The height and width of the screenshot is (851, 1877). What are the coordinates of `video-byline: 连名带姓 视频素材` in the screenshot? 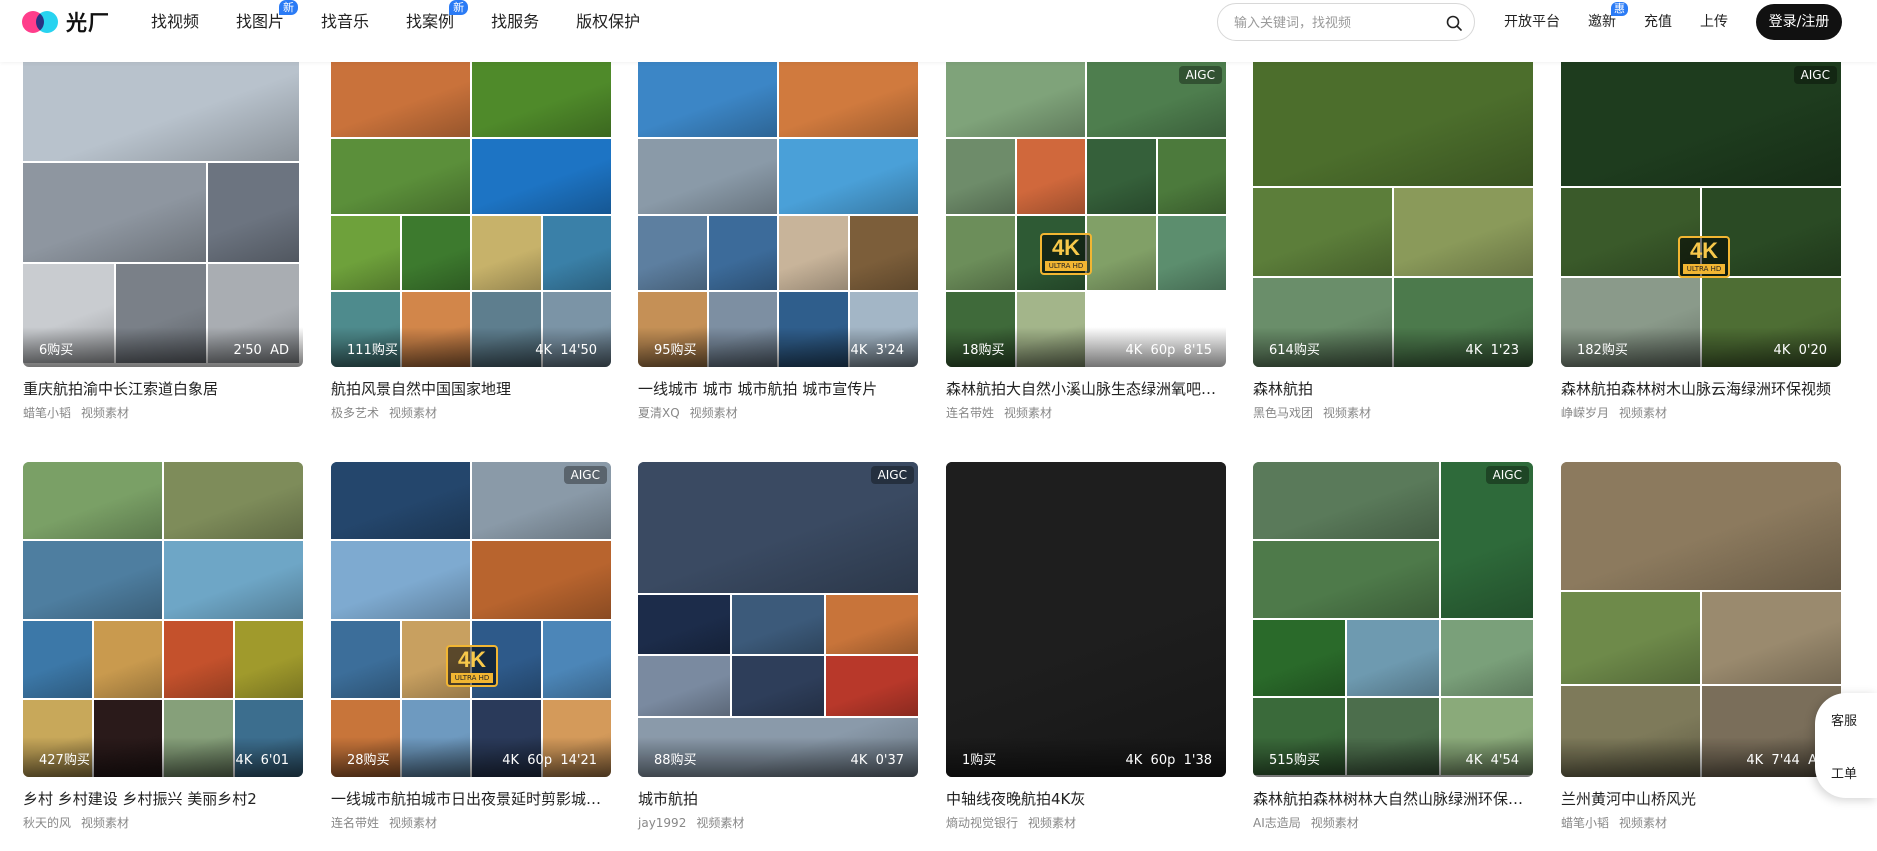 It's located at (1086, 413).